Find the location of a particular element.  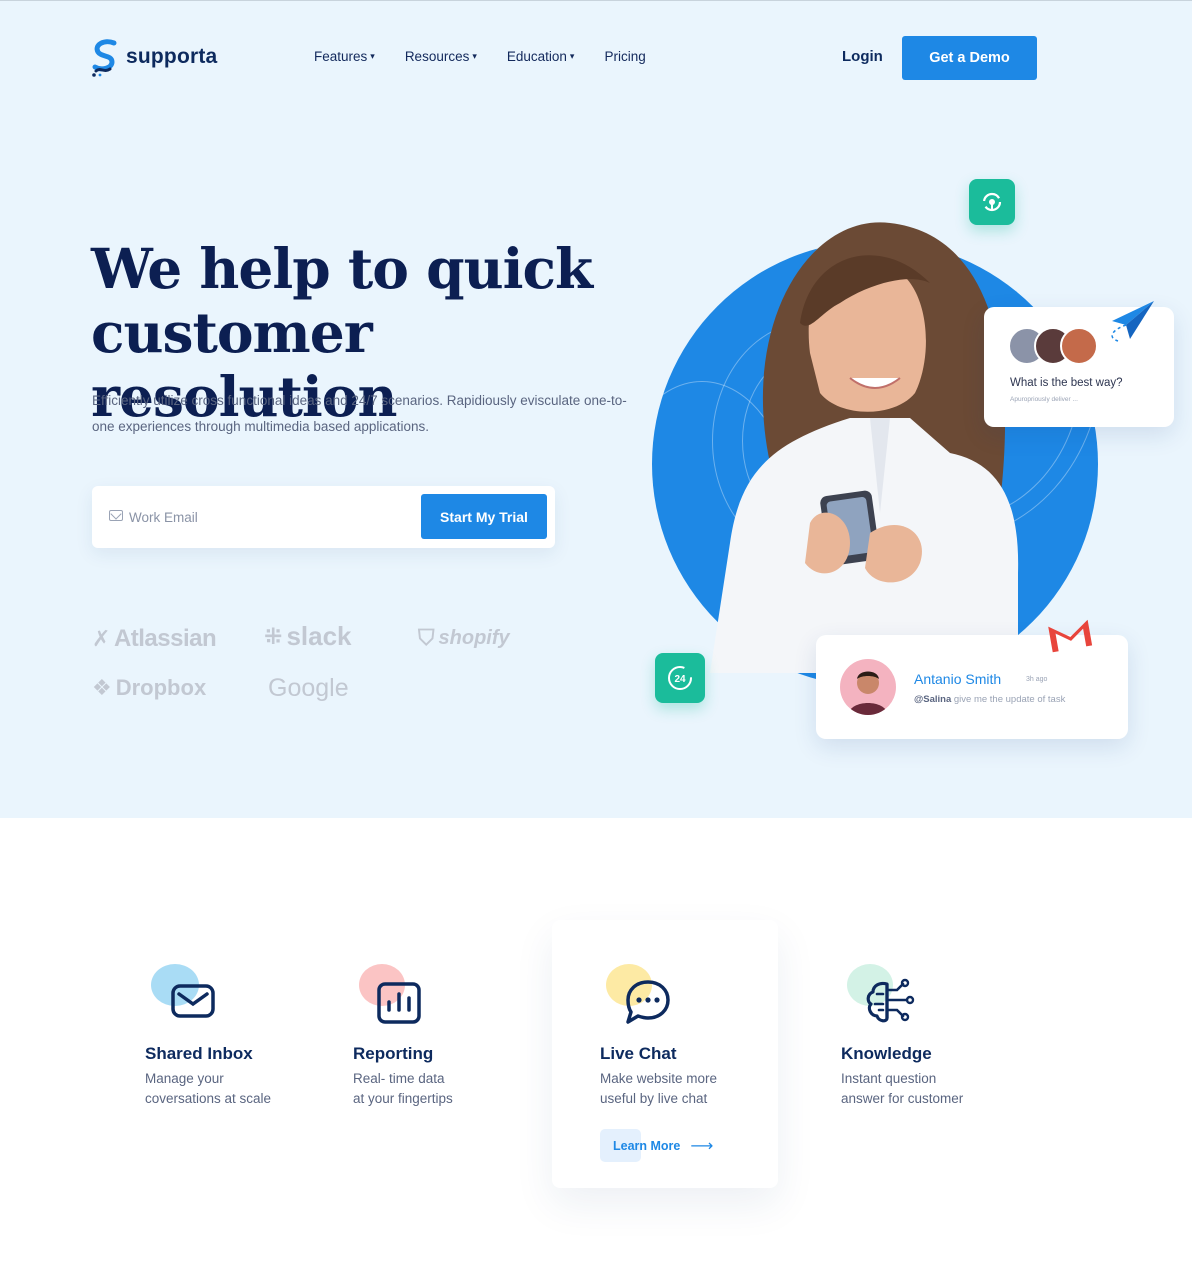

learn-more-label: Learn More is located at coordinates (647, 1145).